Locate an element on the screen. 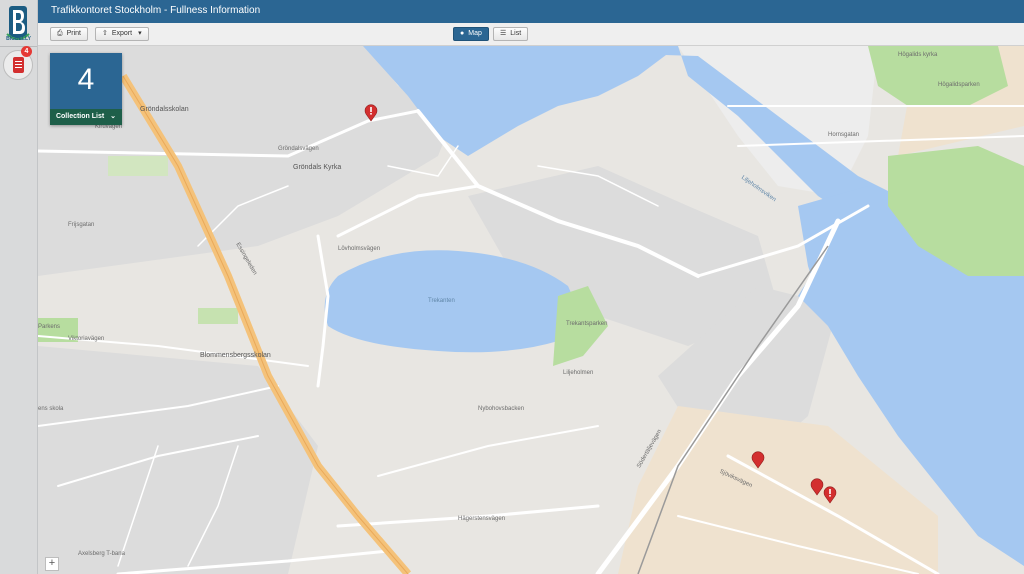  collection-count: 4 is located at coordinates (86, 79).